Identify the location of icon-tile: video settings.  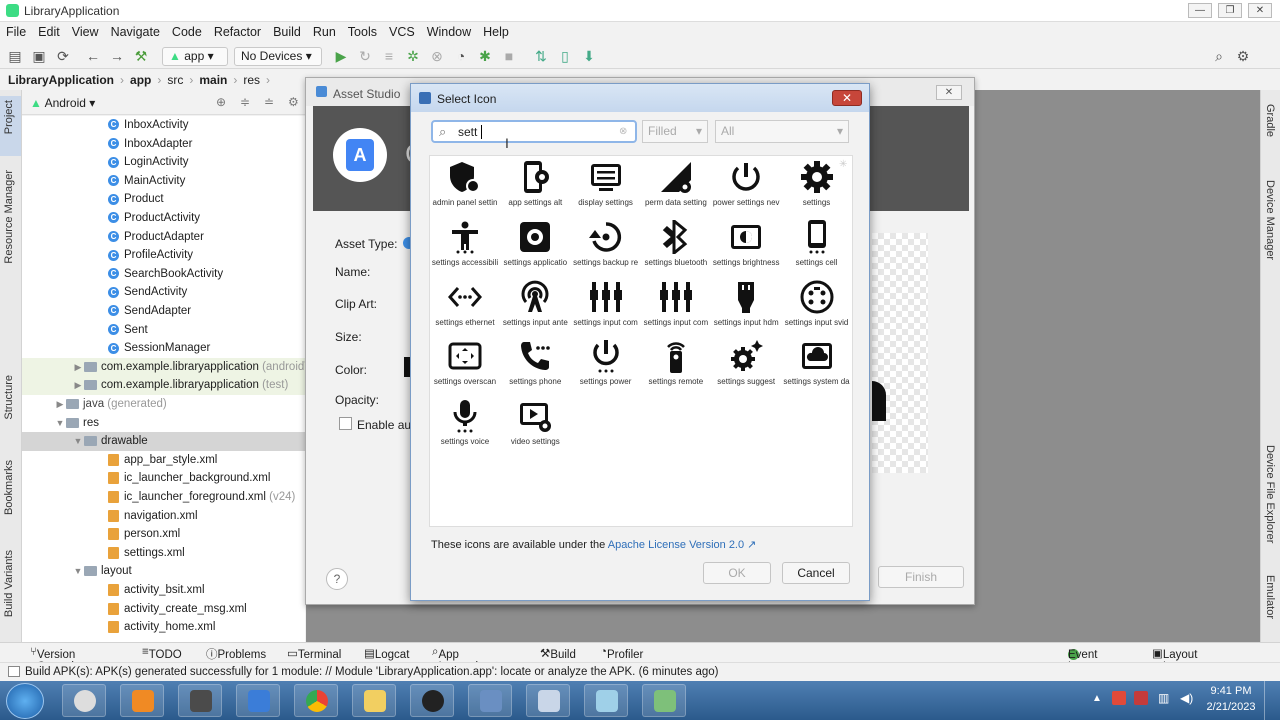
(535, 425).